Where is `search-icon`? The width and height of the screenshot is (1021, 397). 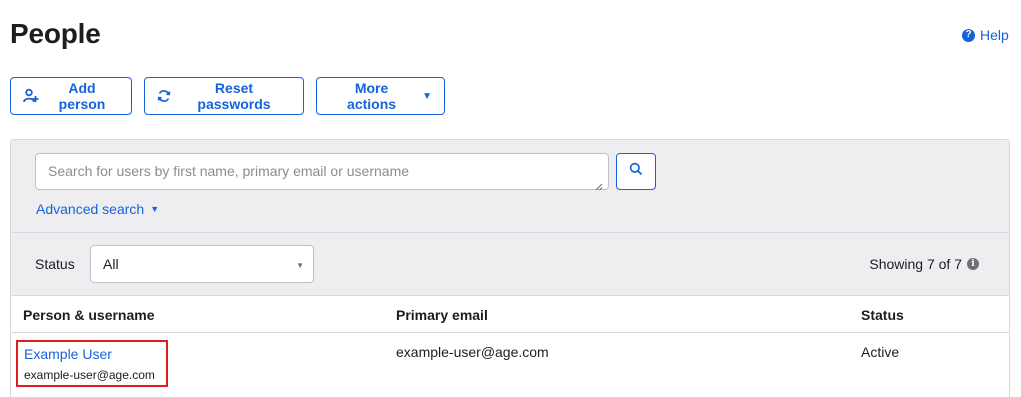 search-icon is located at coordinates (636, 171).